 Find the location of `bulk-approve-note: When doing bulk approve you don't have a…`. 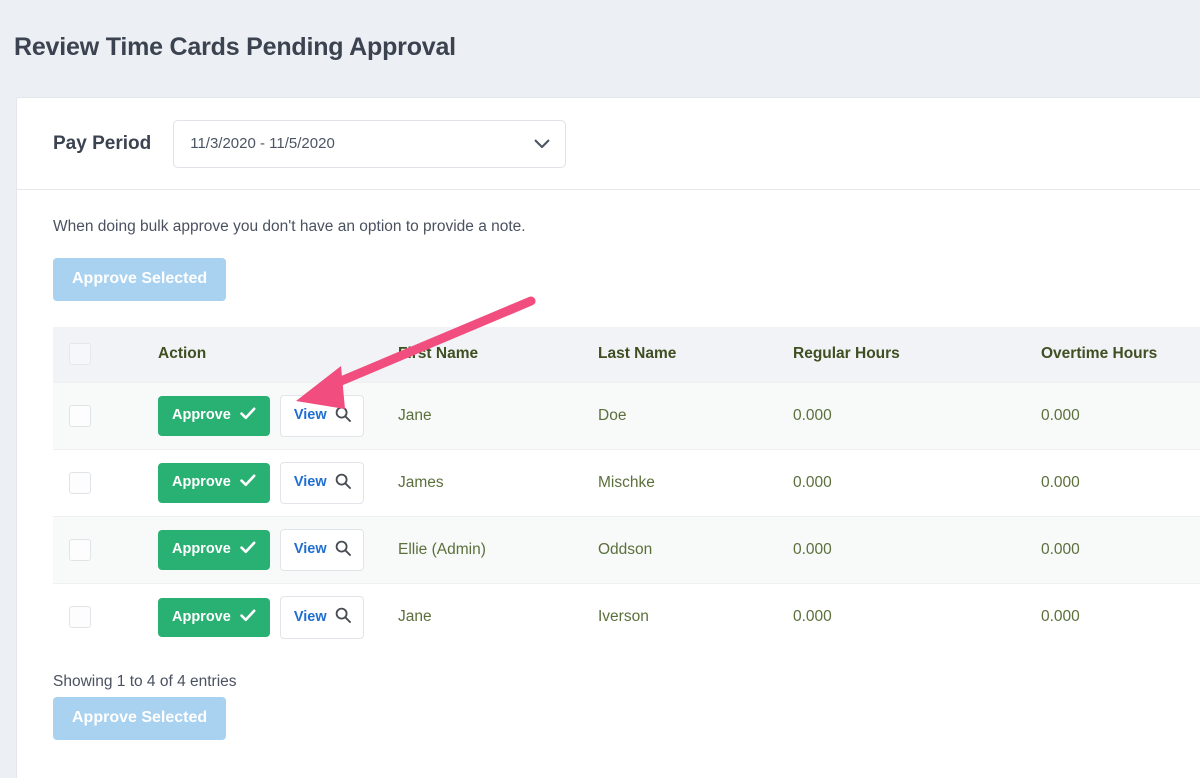

bulk-approve-note: When doing bulk approve you don't have a… is located at coordinates (289, 226).